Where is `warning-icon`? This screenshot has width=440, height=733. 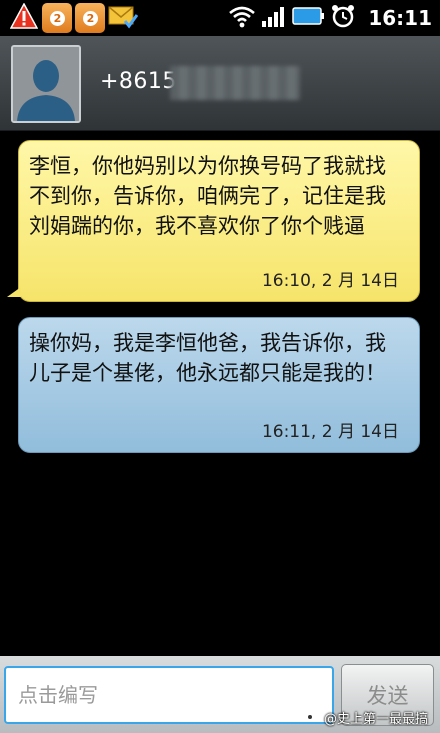
warning-icon is located at coordinates (24, 17).